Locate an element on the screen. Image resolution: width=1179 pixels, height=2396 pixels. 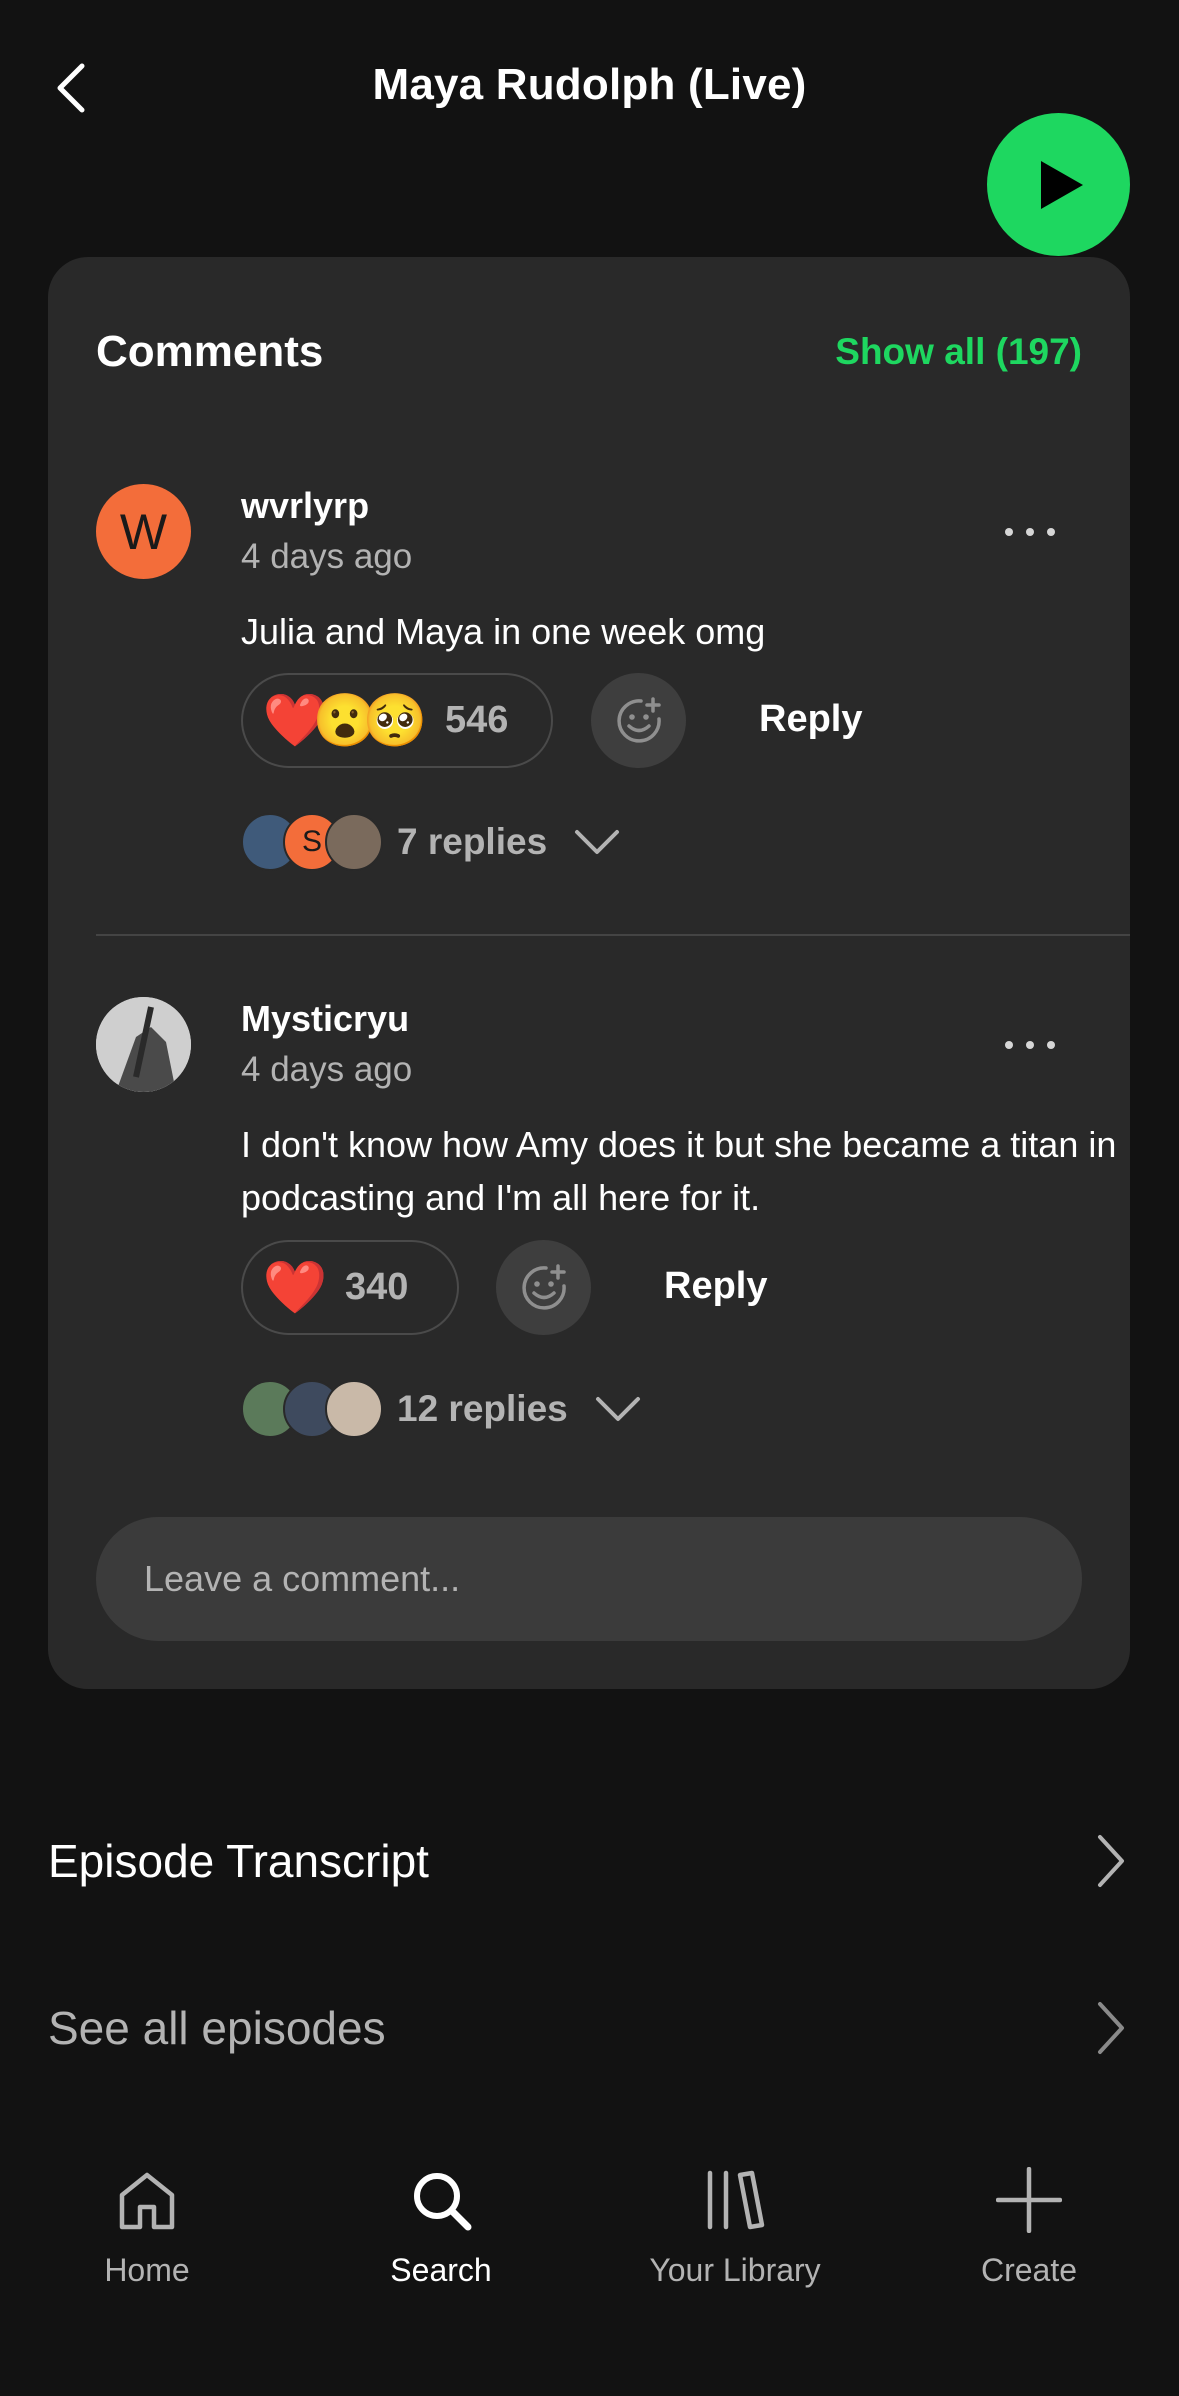
replies-toggle: S 7 replies is located at coordinates (431, 842).